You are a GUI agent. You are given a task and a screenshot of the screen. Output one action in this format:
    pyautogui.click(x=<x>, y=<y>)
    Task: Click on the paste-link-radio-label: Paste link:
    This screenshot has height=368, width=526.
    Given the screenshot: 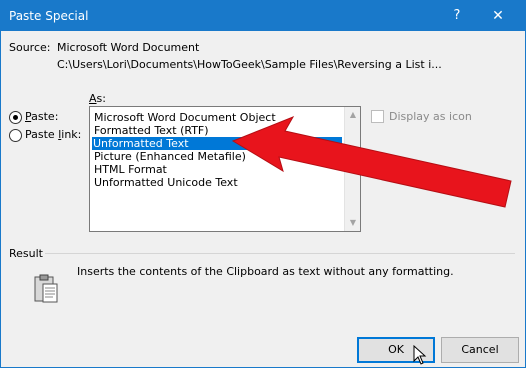 What is the action you would take?
    pyautogui.click(x=53, y=134)
    